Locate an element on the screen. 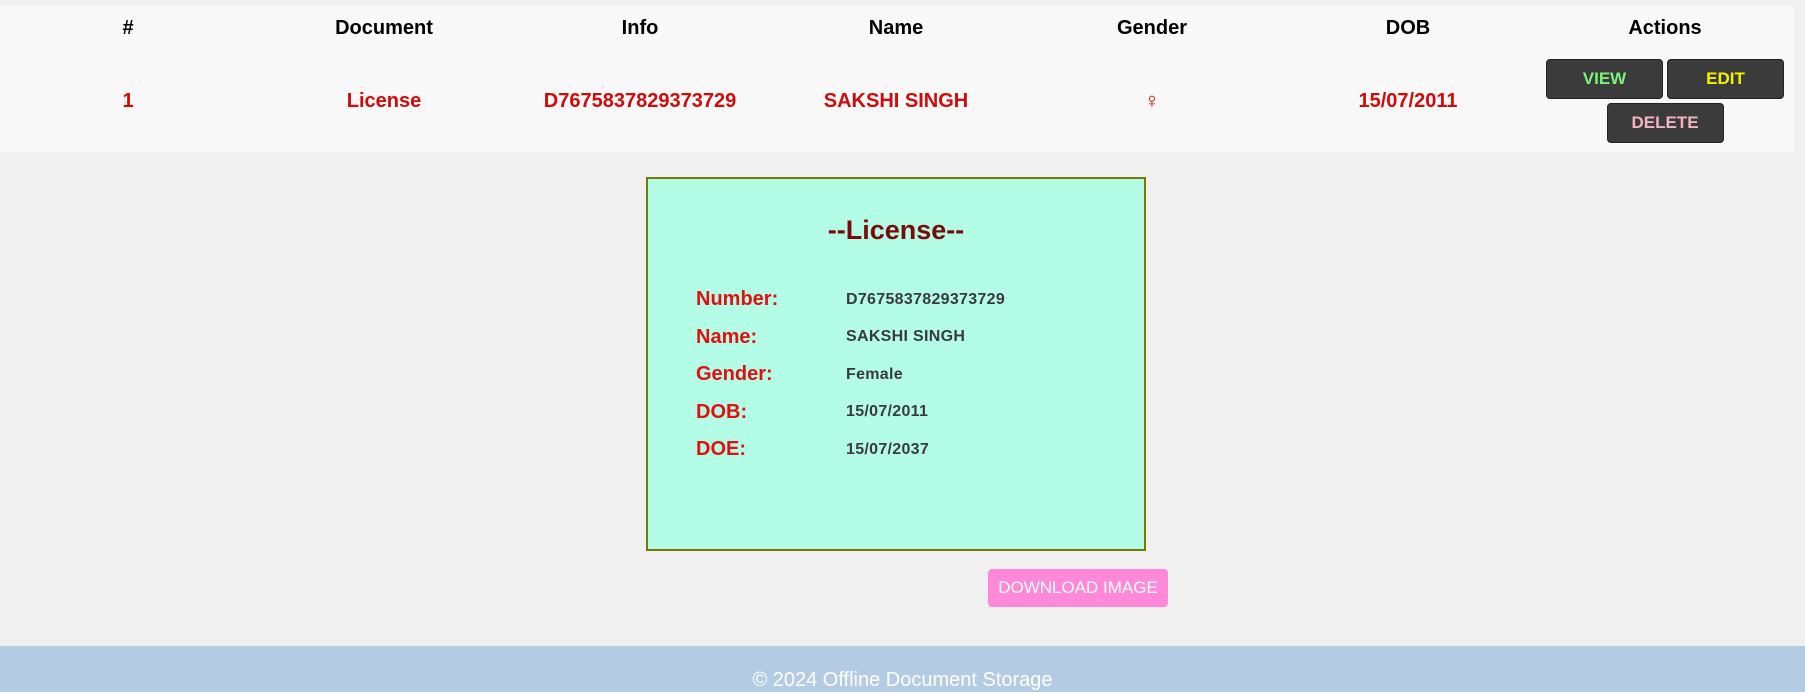 The width and height of the screenshot is (1805, 692). card-field-number: Number: D7675837829373729 is located at coordinates (850, 300).